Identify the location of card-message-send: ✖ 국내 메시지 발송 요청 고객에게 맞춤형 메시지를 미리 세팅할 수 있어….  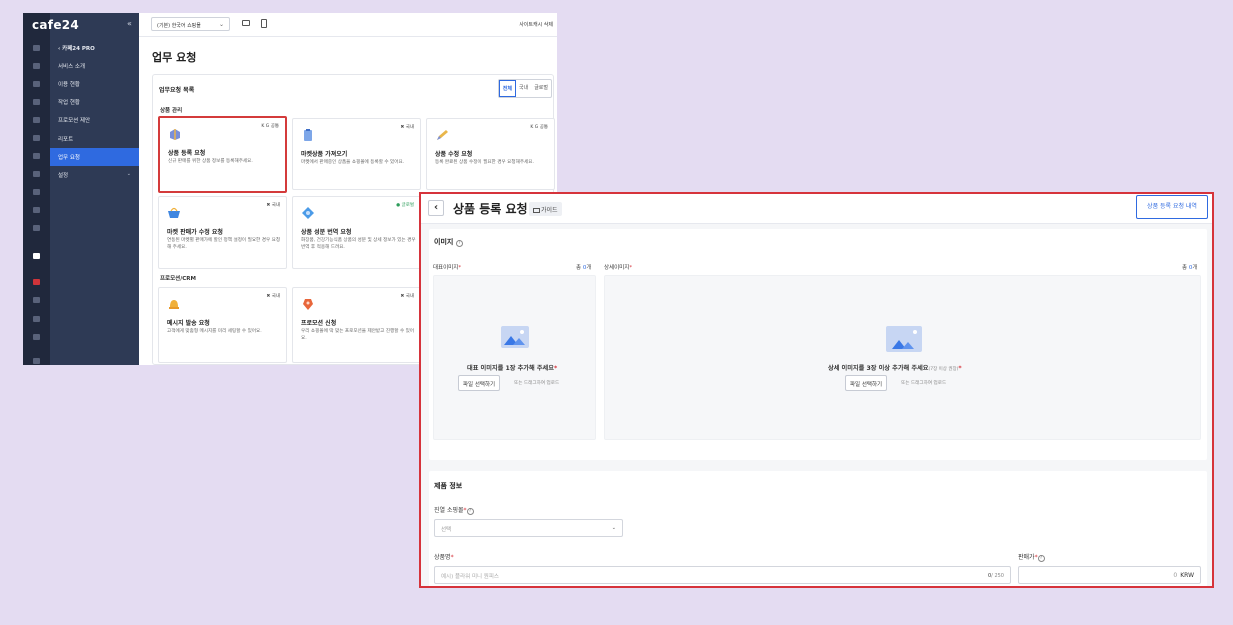
(222, 325).